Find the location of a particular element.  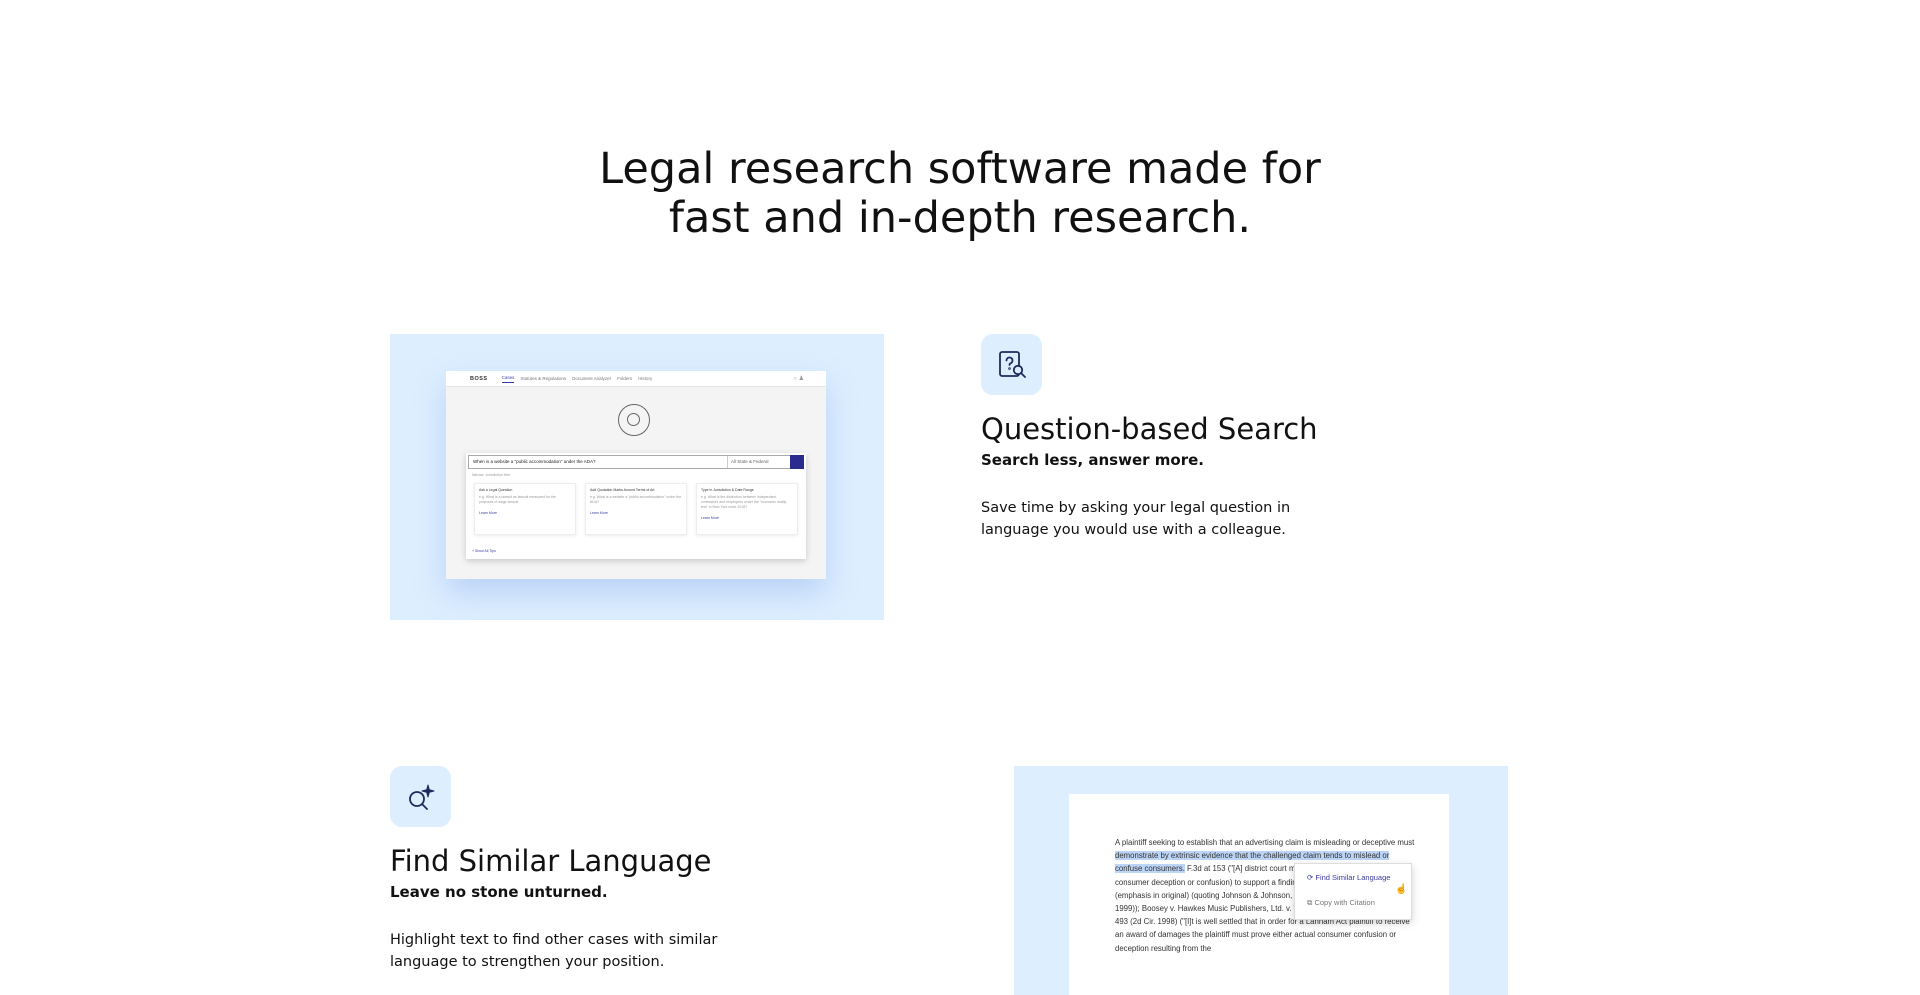

mock-search-button is located at coordinates (797, 462).